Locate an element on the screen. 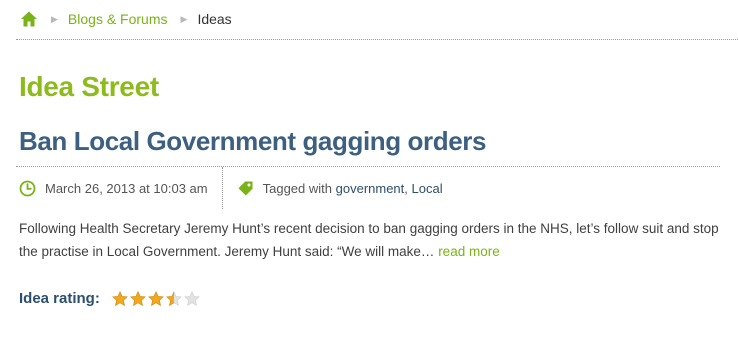  breadcrumb: ▶ Blogs & Forums ▶ Ideas is located at coordinates (126, 19).